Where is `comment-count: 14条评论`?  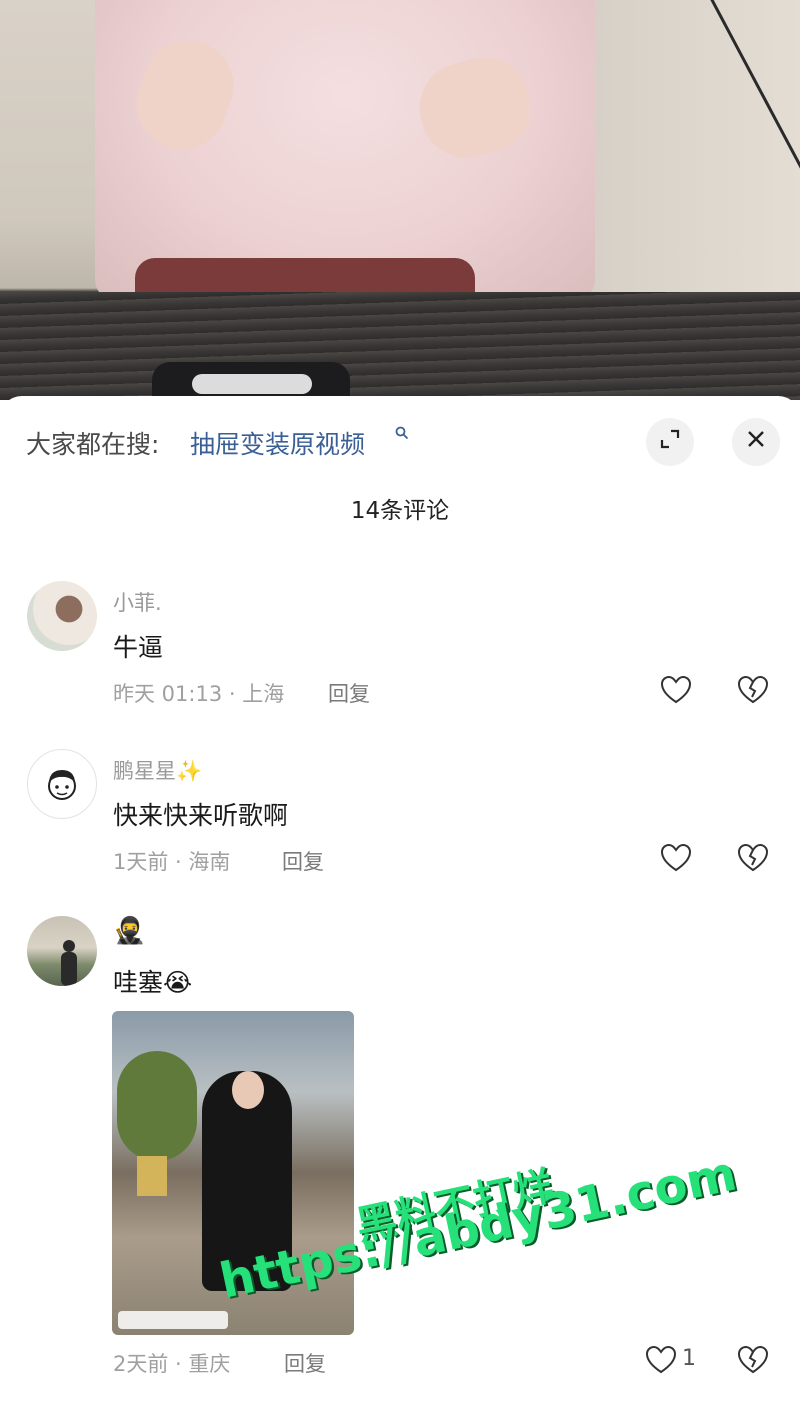 comment-count: 14条评论 is located at coordinates (400, 511).